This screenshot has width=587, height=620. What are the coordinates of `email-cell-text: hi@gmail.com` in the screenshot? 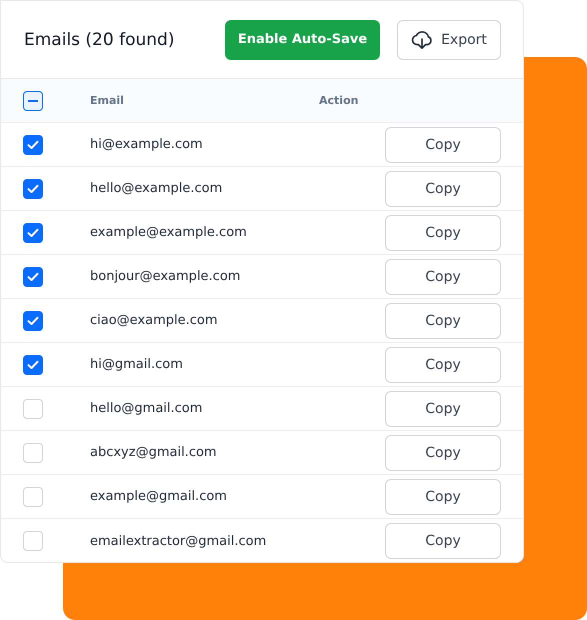 It's located at (137, 364).